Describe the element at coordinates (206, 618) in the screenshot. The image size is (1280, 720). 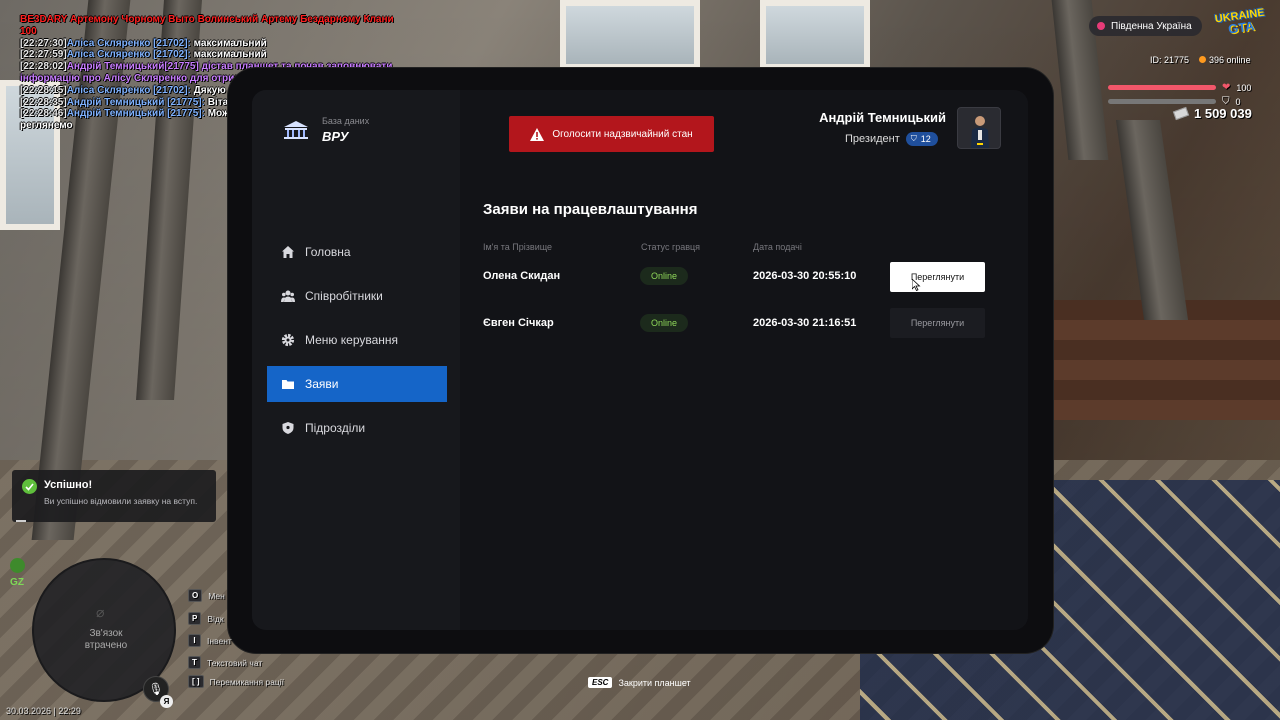
I see `hotkey-hint: P Відк` at that location.